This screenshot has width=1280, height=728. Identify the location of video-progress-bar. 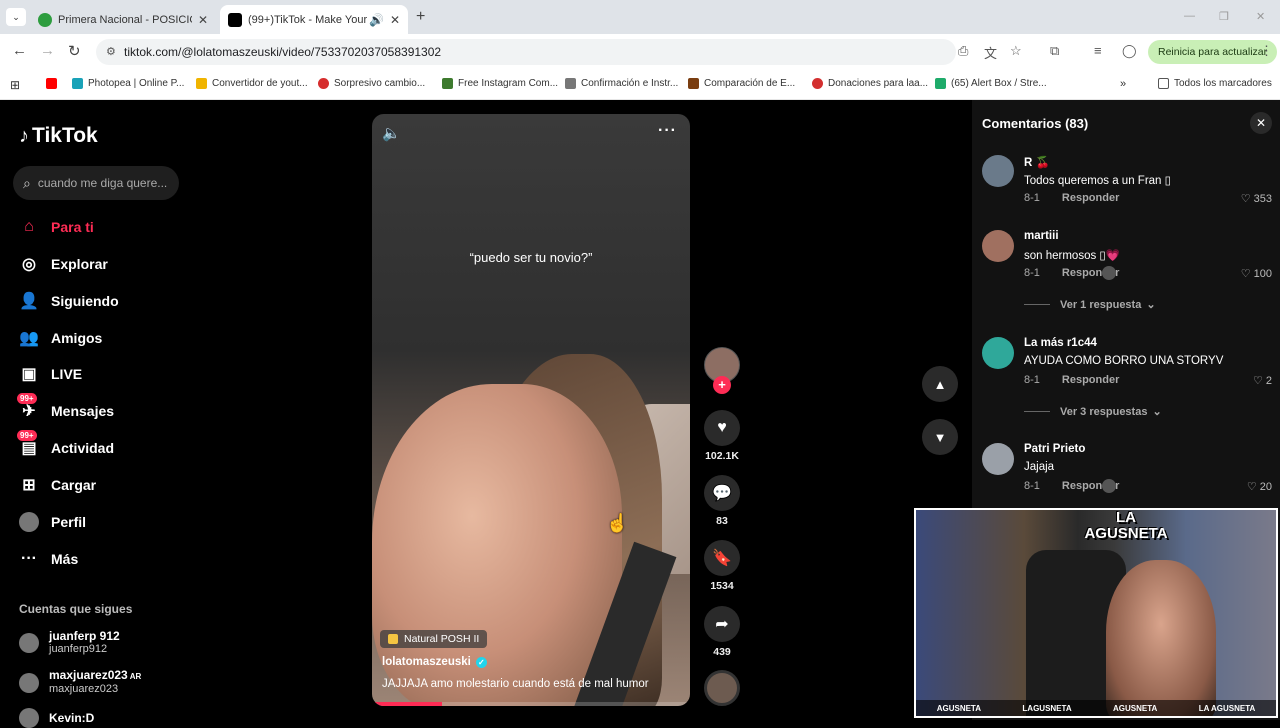
(531, 704).